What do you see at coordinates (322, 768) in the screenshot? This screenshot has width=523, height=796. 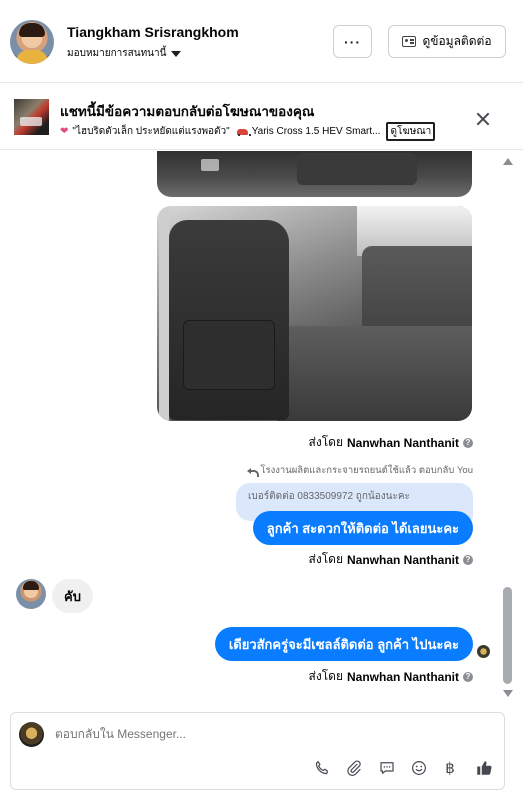 I see `phone-icon` at bounding box center [322, 768].